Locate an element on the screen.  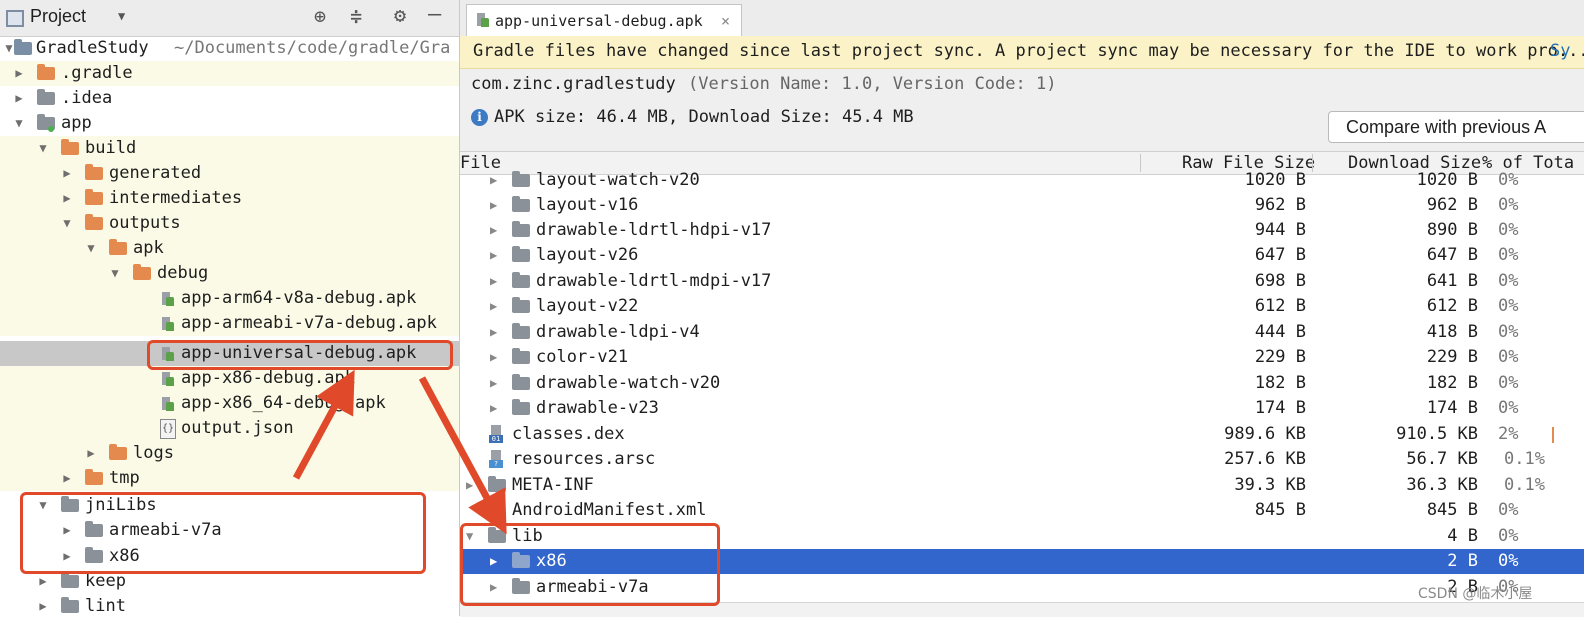
annotation-arrows is located at coordinates (399, 452).